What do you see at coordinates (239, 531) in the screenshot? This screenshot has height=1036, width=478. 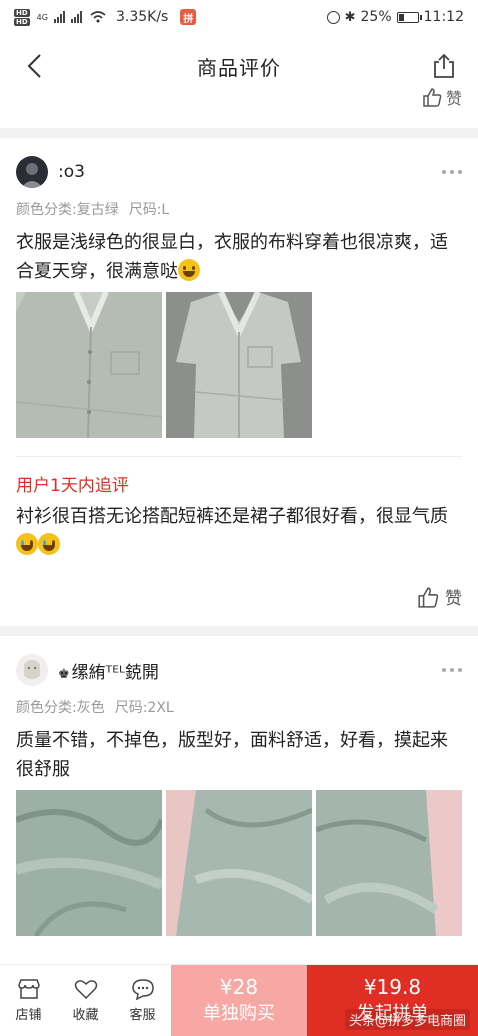 I see `followup-text: 衬衫很百搭无论搭配短裤还是裙子都很好看，很显气质` at bounding box center [239, 531].